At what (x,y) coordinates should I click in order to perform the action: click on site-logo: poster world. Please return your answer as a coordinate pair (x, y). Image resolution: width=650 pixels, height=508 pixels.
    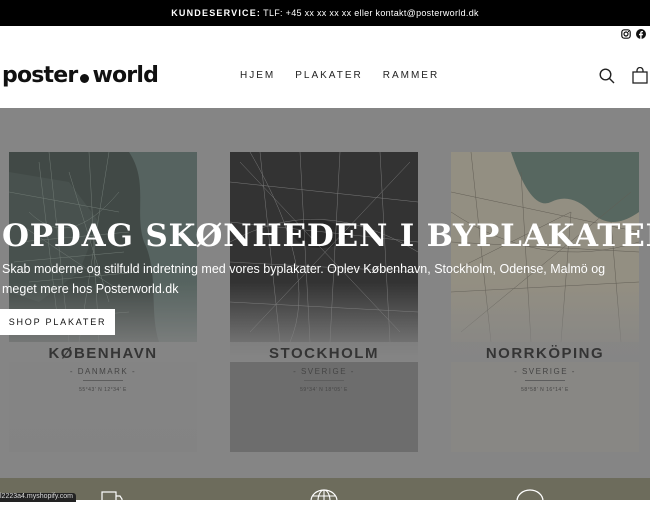
    Looking at the image, I should click on (80, 75).